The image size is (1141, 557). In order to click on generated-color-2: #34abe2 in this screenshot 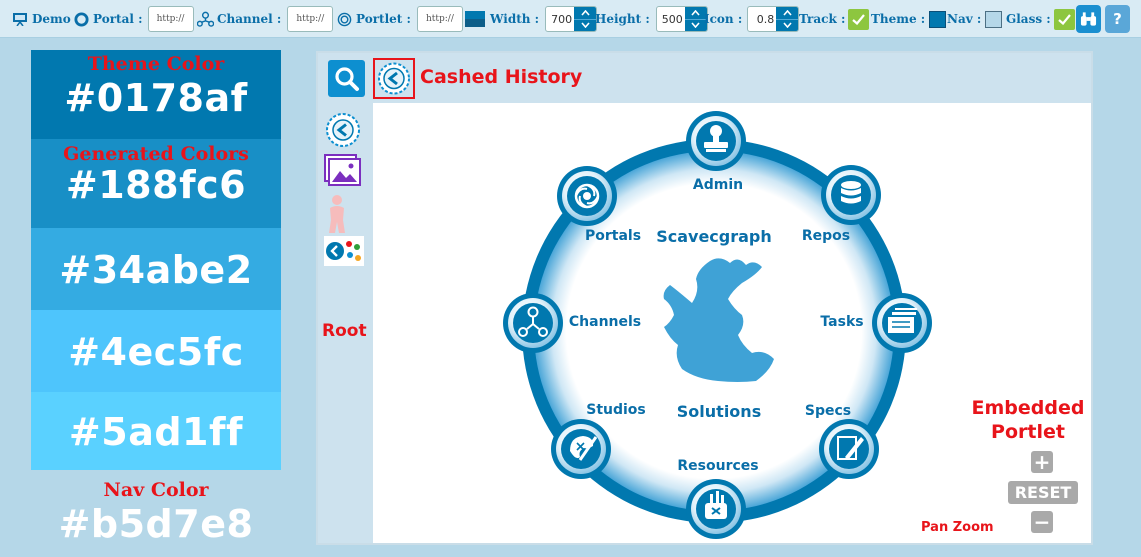, I will do `click(156, 269)`.